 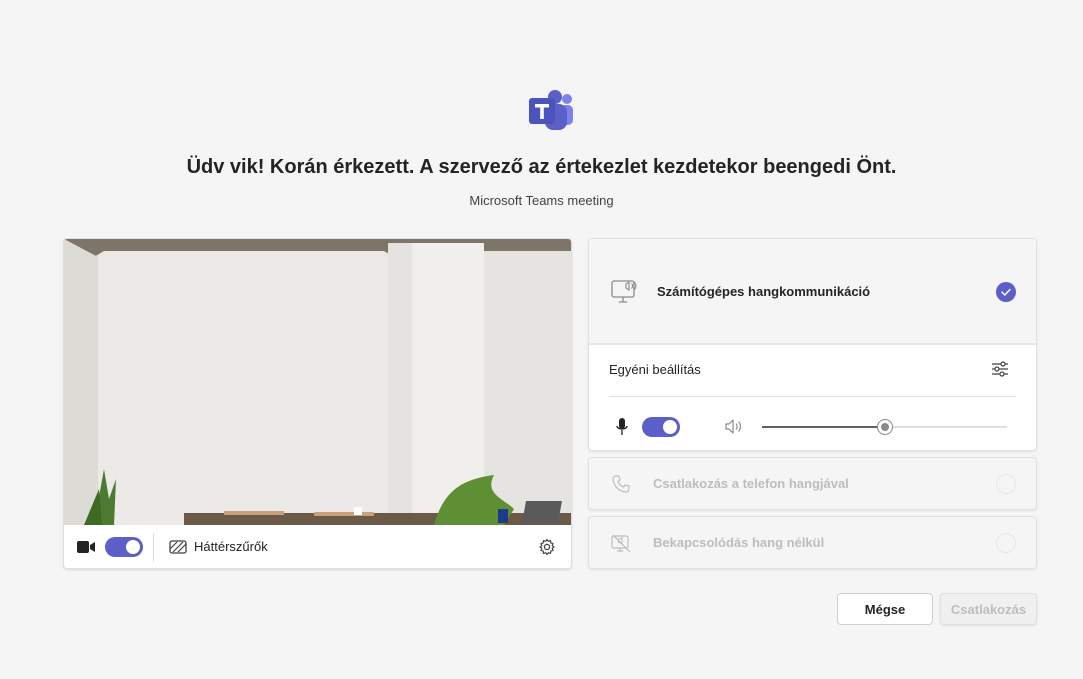 I want to click on speaker-off-icon, so click(x=621, y=543).